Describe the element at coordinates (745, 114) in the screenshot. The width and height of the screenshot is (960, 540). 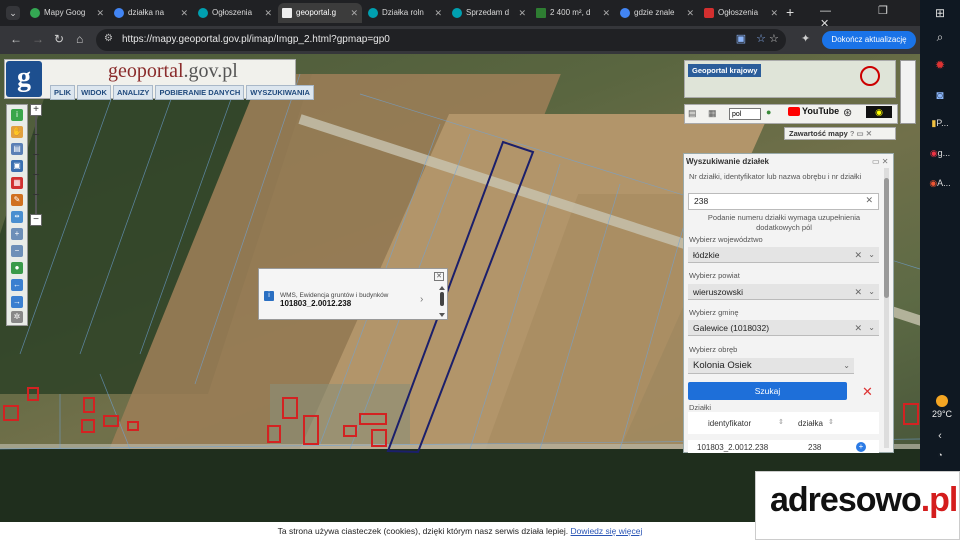
I see `language-select: pol` at that location.